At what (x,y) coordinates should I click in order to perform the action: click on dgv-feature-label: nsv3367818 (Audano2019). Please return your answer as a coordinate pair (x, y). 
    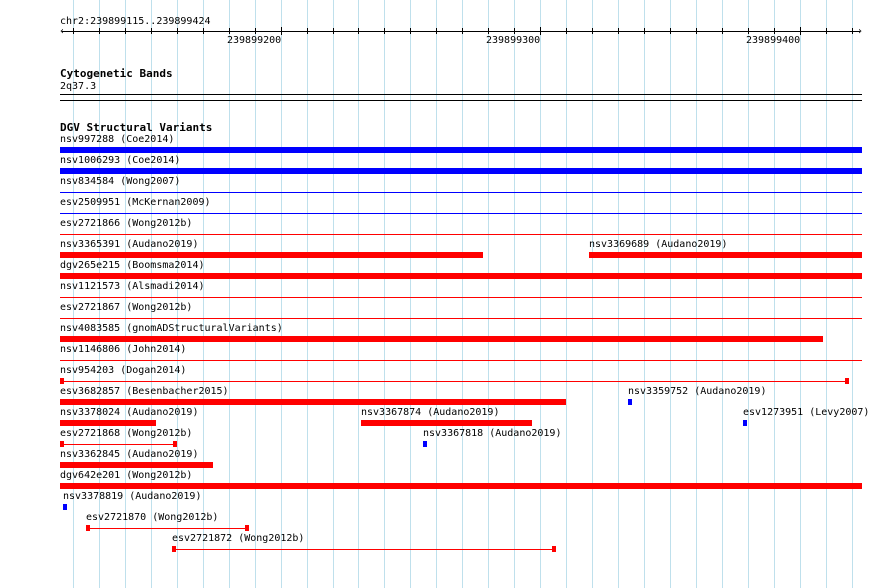
    Looking at the image, I should click on (492, 433).